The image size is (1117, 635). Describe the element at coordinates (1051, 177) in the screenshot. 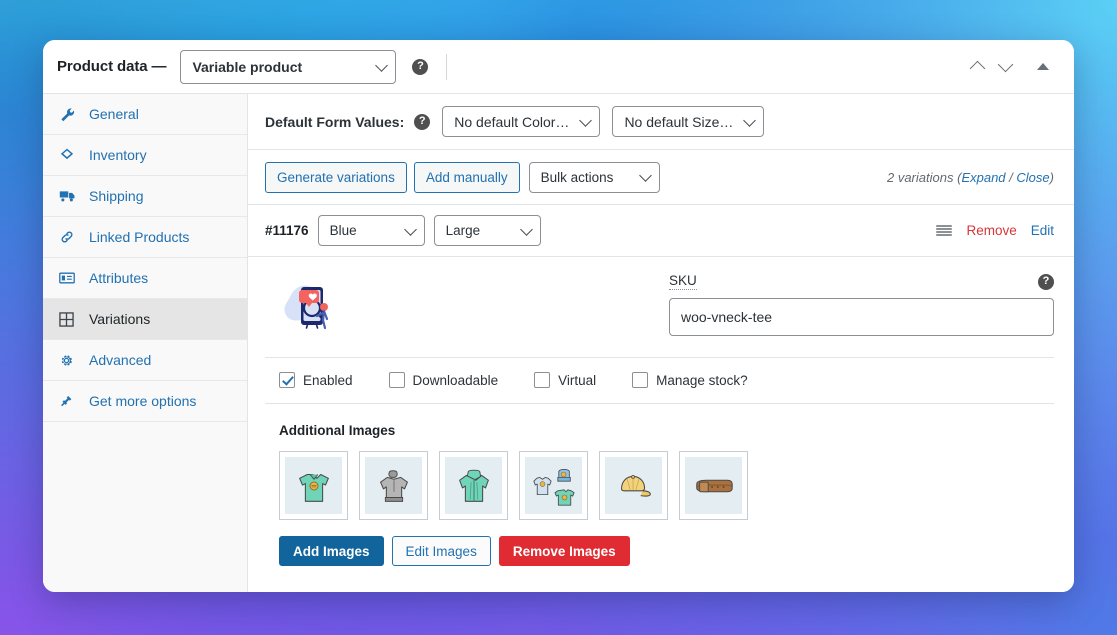

I see `paren-close: )` at that location.